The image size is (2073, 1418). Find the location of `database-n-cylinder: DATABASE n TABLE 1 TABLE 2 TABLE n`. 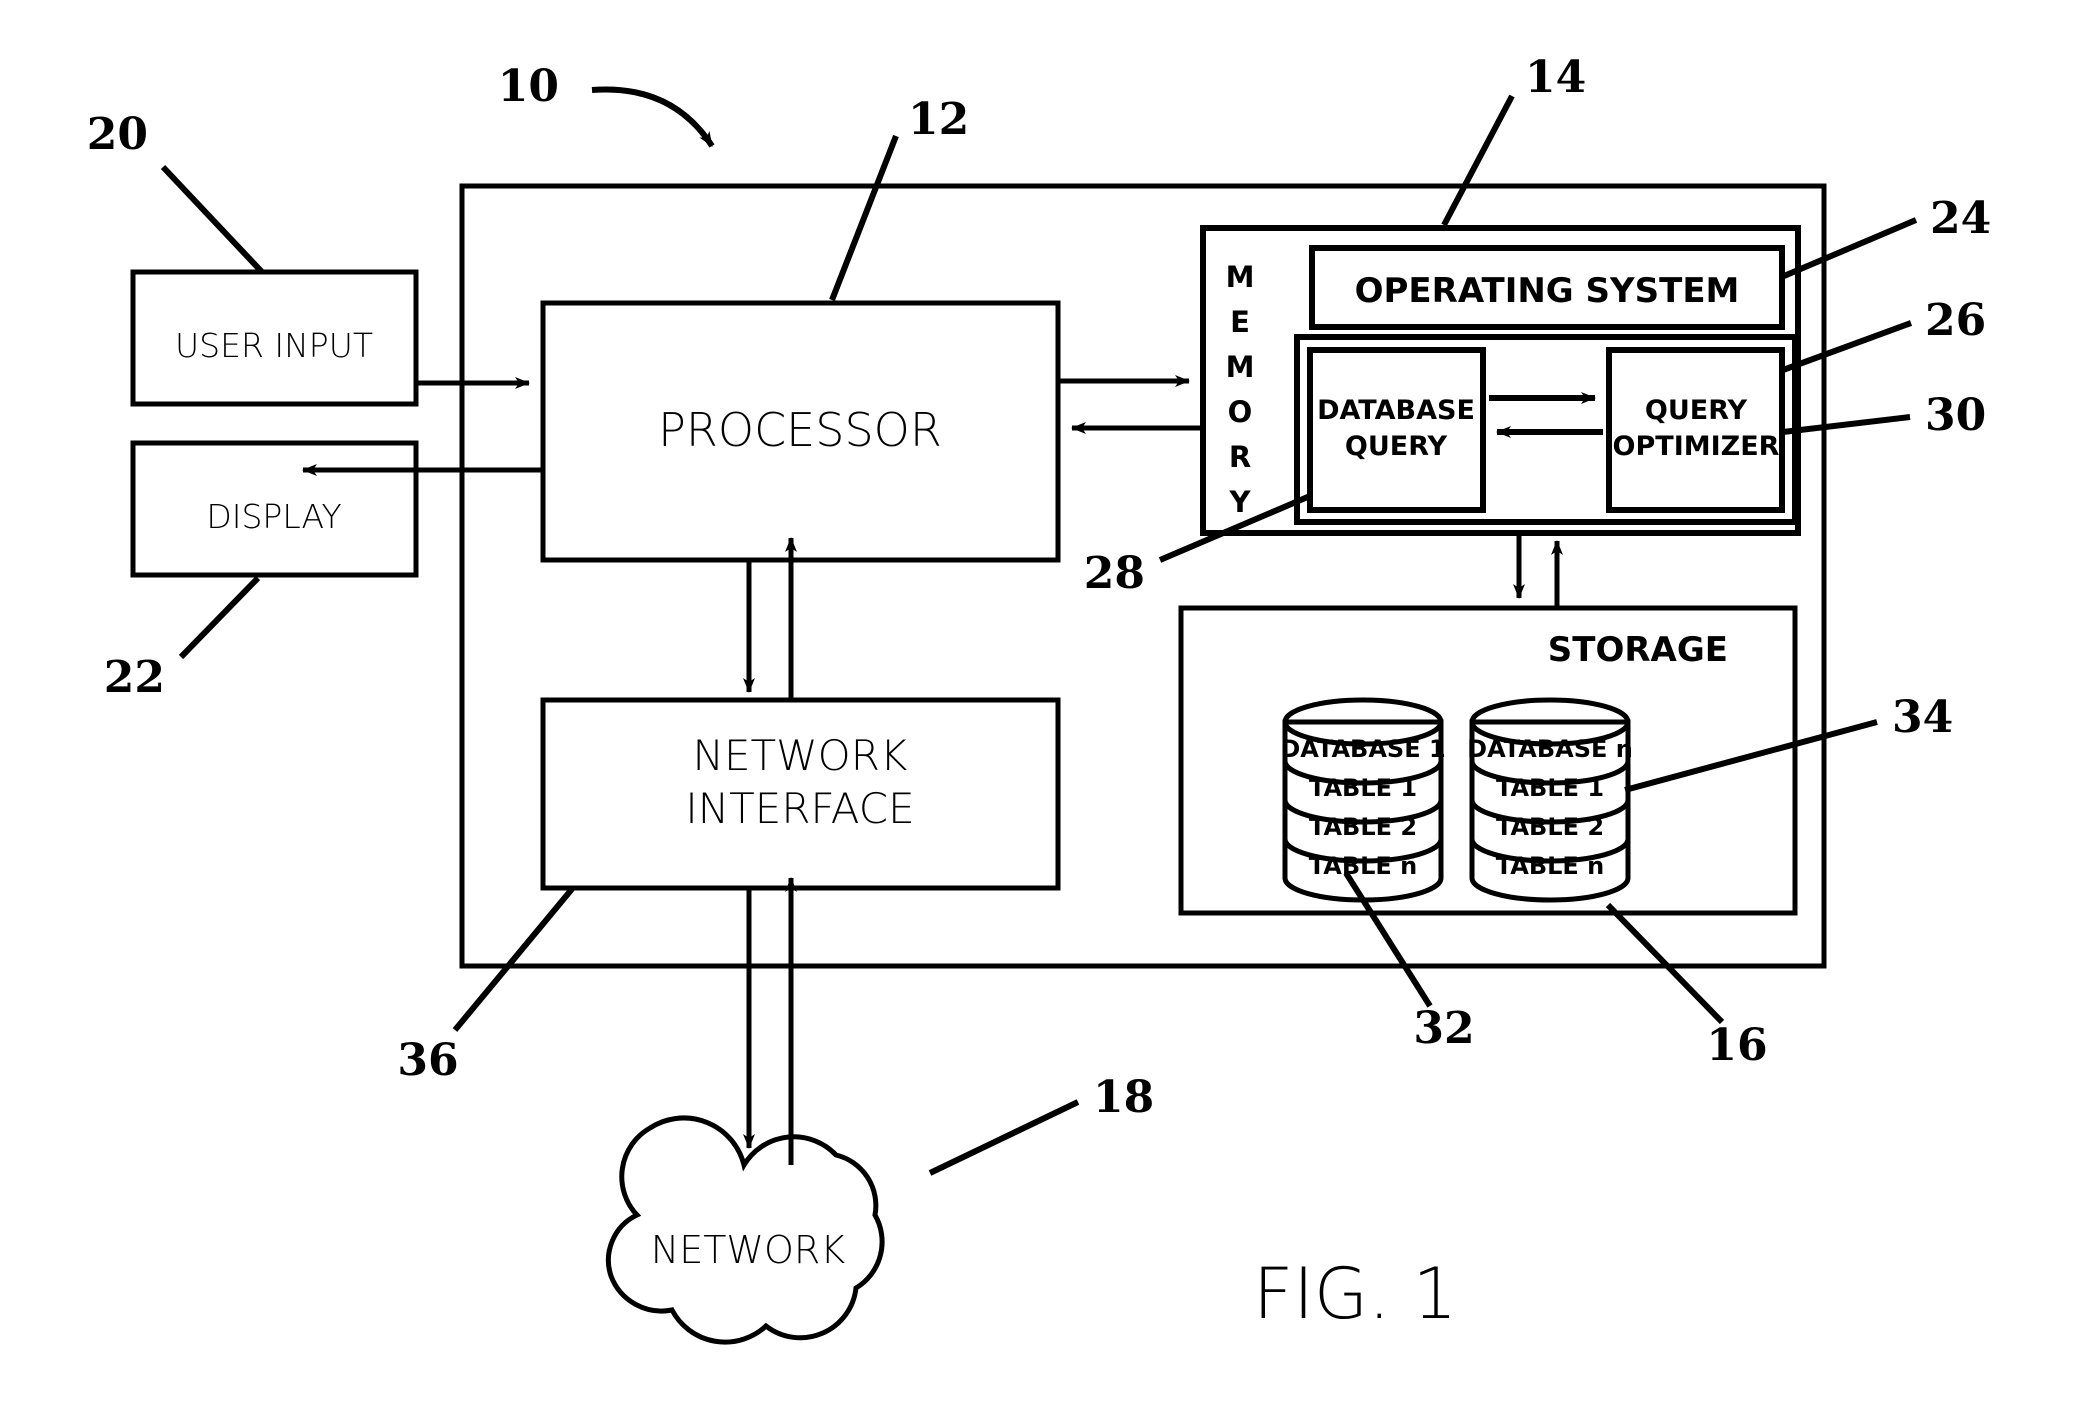

database-n-cylinder: DATABASE n TABLE 1 TABLE 2 TABLE n is located at coordinates (1550, 800).